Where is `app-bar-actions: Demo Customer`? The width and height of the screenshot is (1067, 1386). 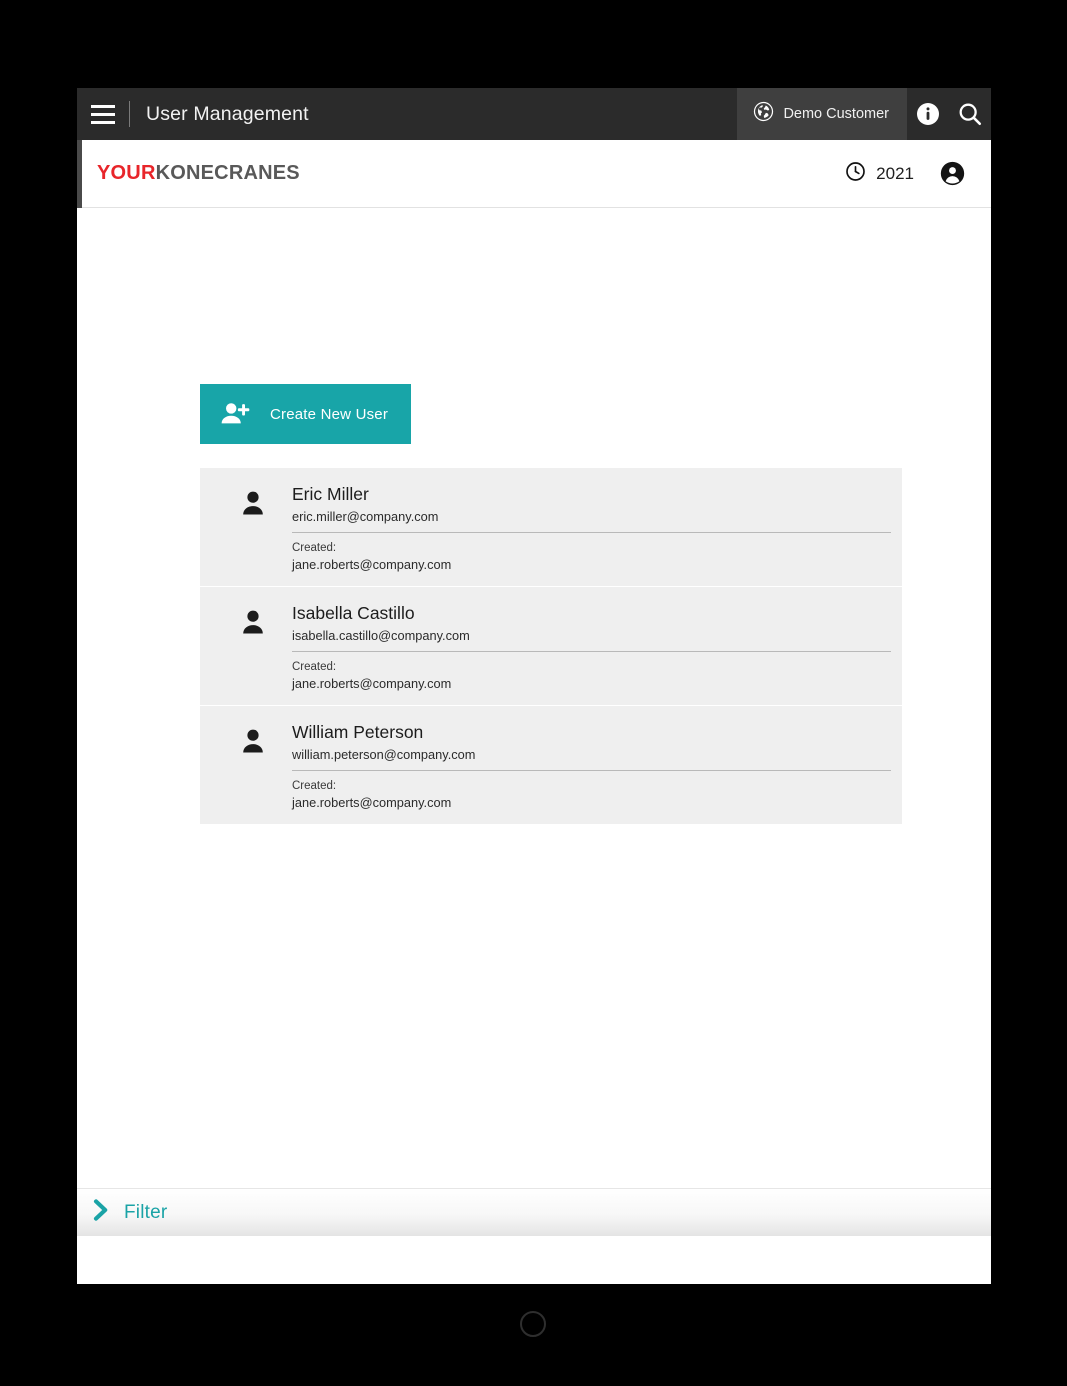 app-bar-actions: Demo Customer is located at coordinates (864, 114).